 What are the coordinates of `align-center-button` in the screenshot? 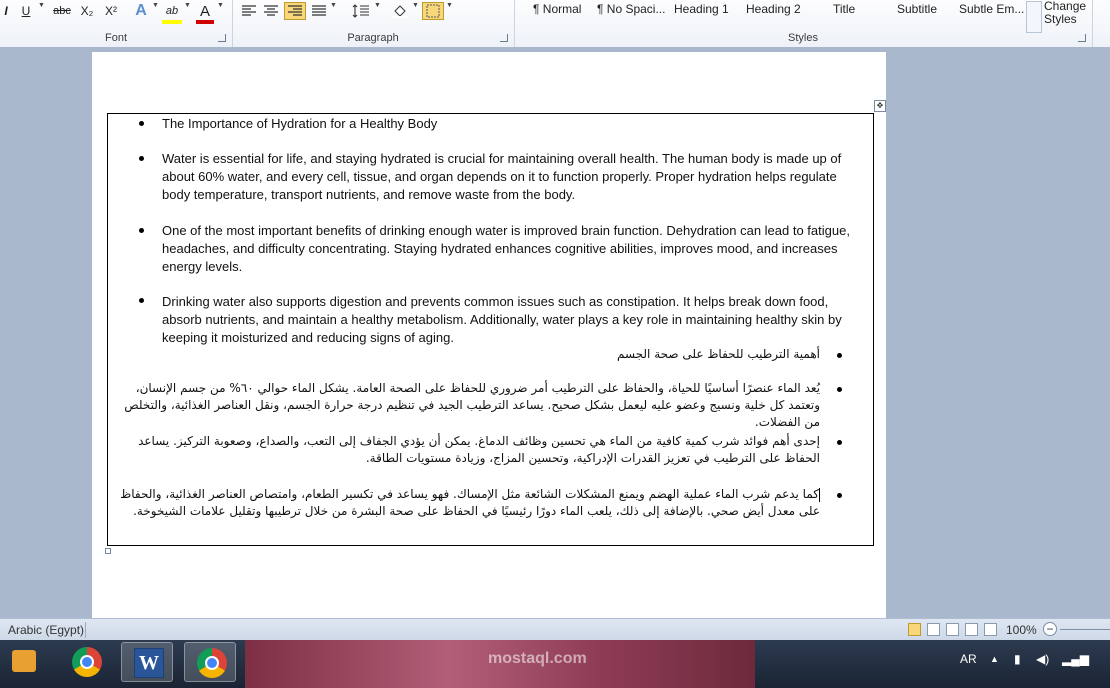 It's located at (271, 11).